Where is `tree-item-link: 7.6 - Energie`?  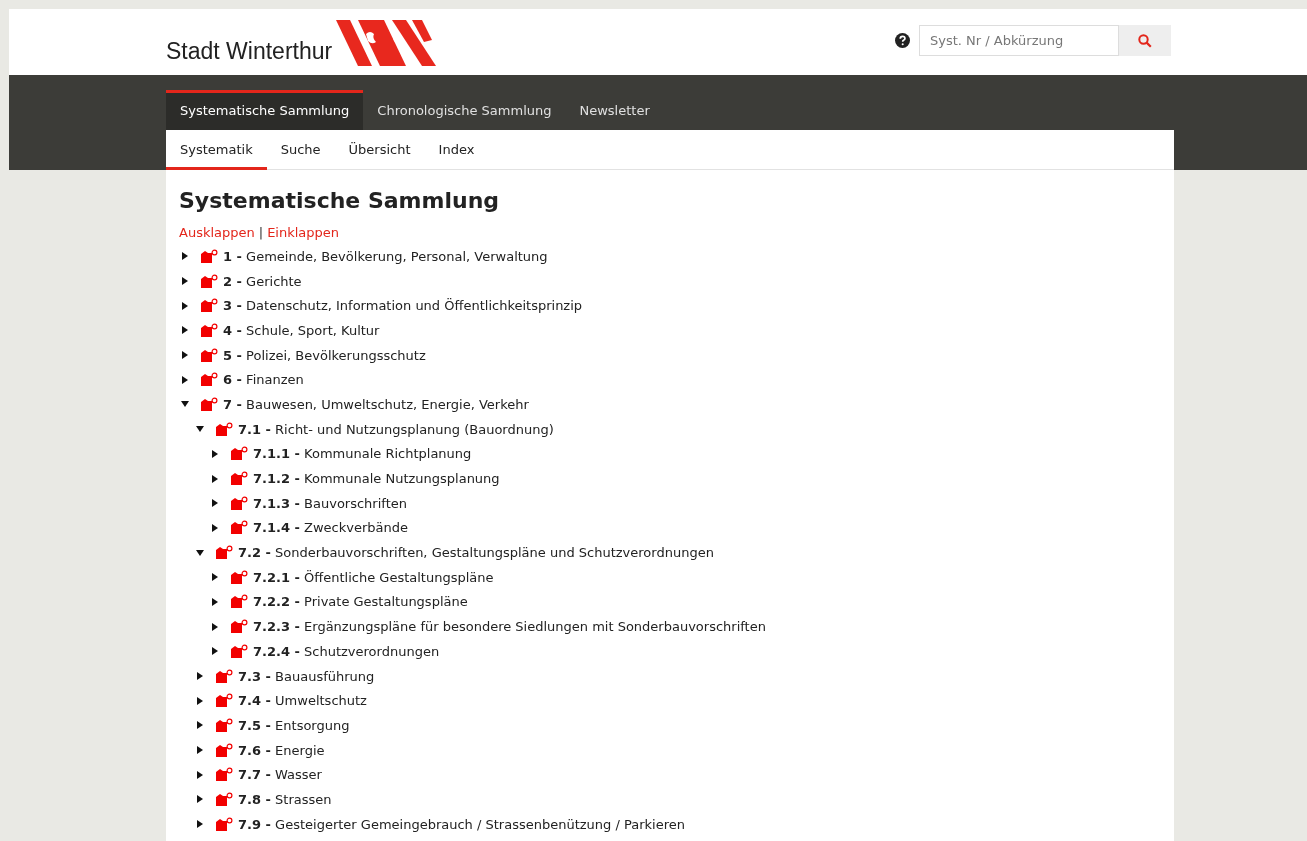
tree-item-link: 7.6 - Energie is located at coordinates (281, 750).